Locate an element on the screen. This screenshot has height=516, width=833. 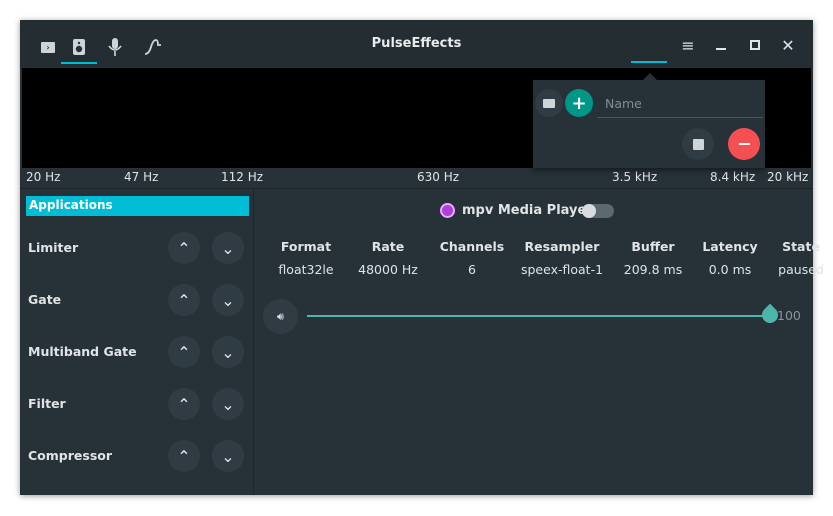
app-enable-switch is located at coordinates (598, 211).